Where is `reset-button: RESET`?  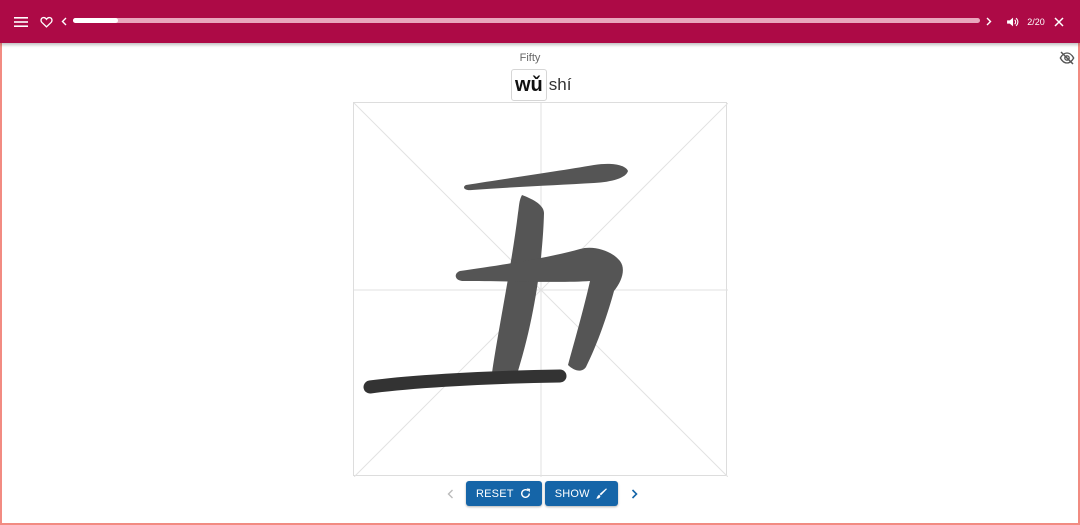
reset-button: RESET is located at coordinates (504, 493).